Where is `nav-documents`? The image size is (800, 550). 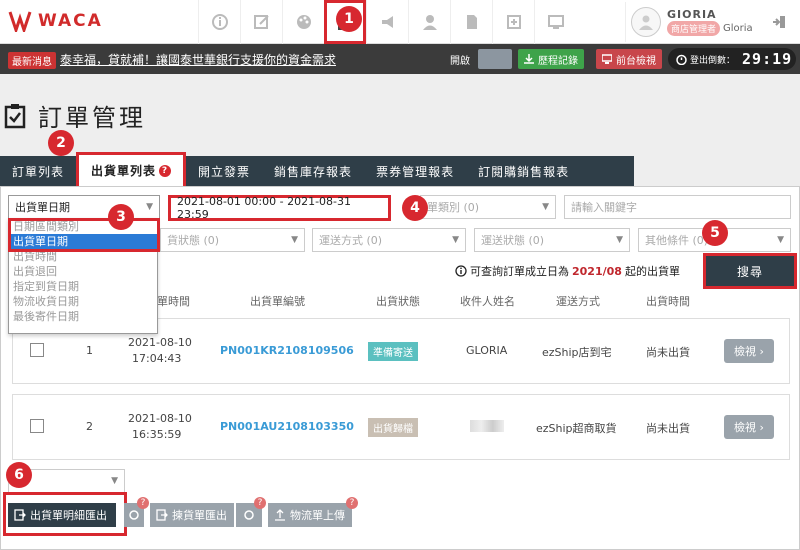 nav-documents is located at coordinates (471, 22).